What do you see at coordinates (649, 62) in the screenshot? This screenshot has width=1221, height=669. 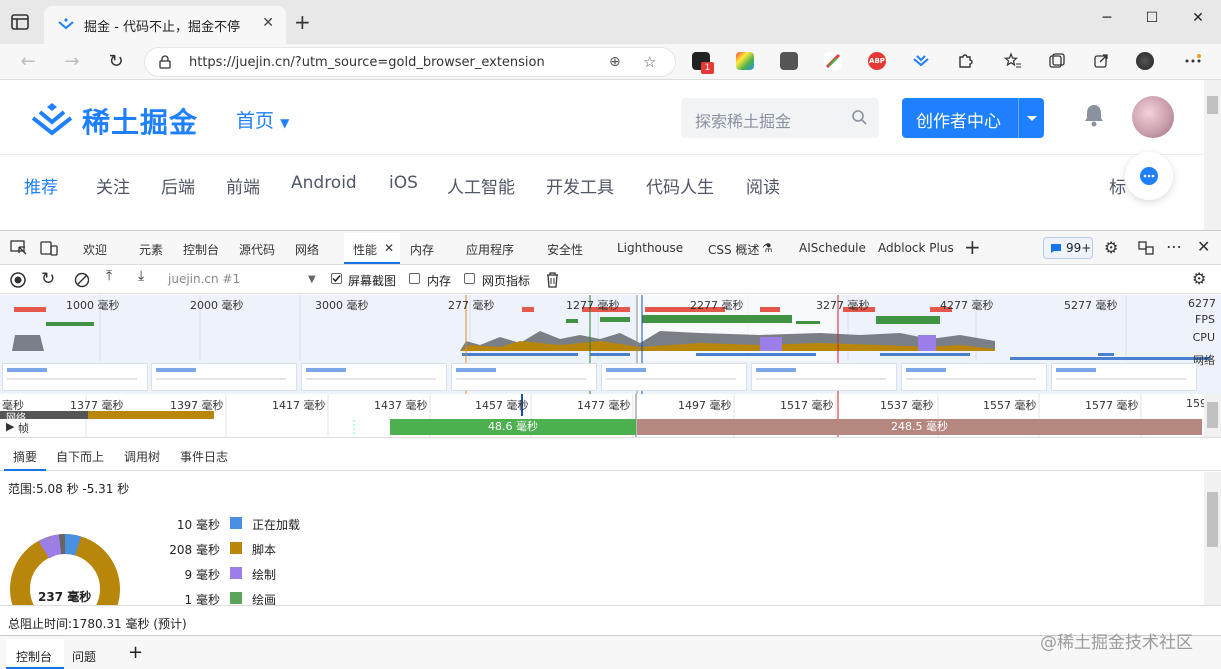 I see `add-favorite-icon: ☆` at bounding box center [649, 62].